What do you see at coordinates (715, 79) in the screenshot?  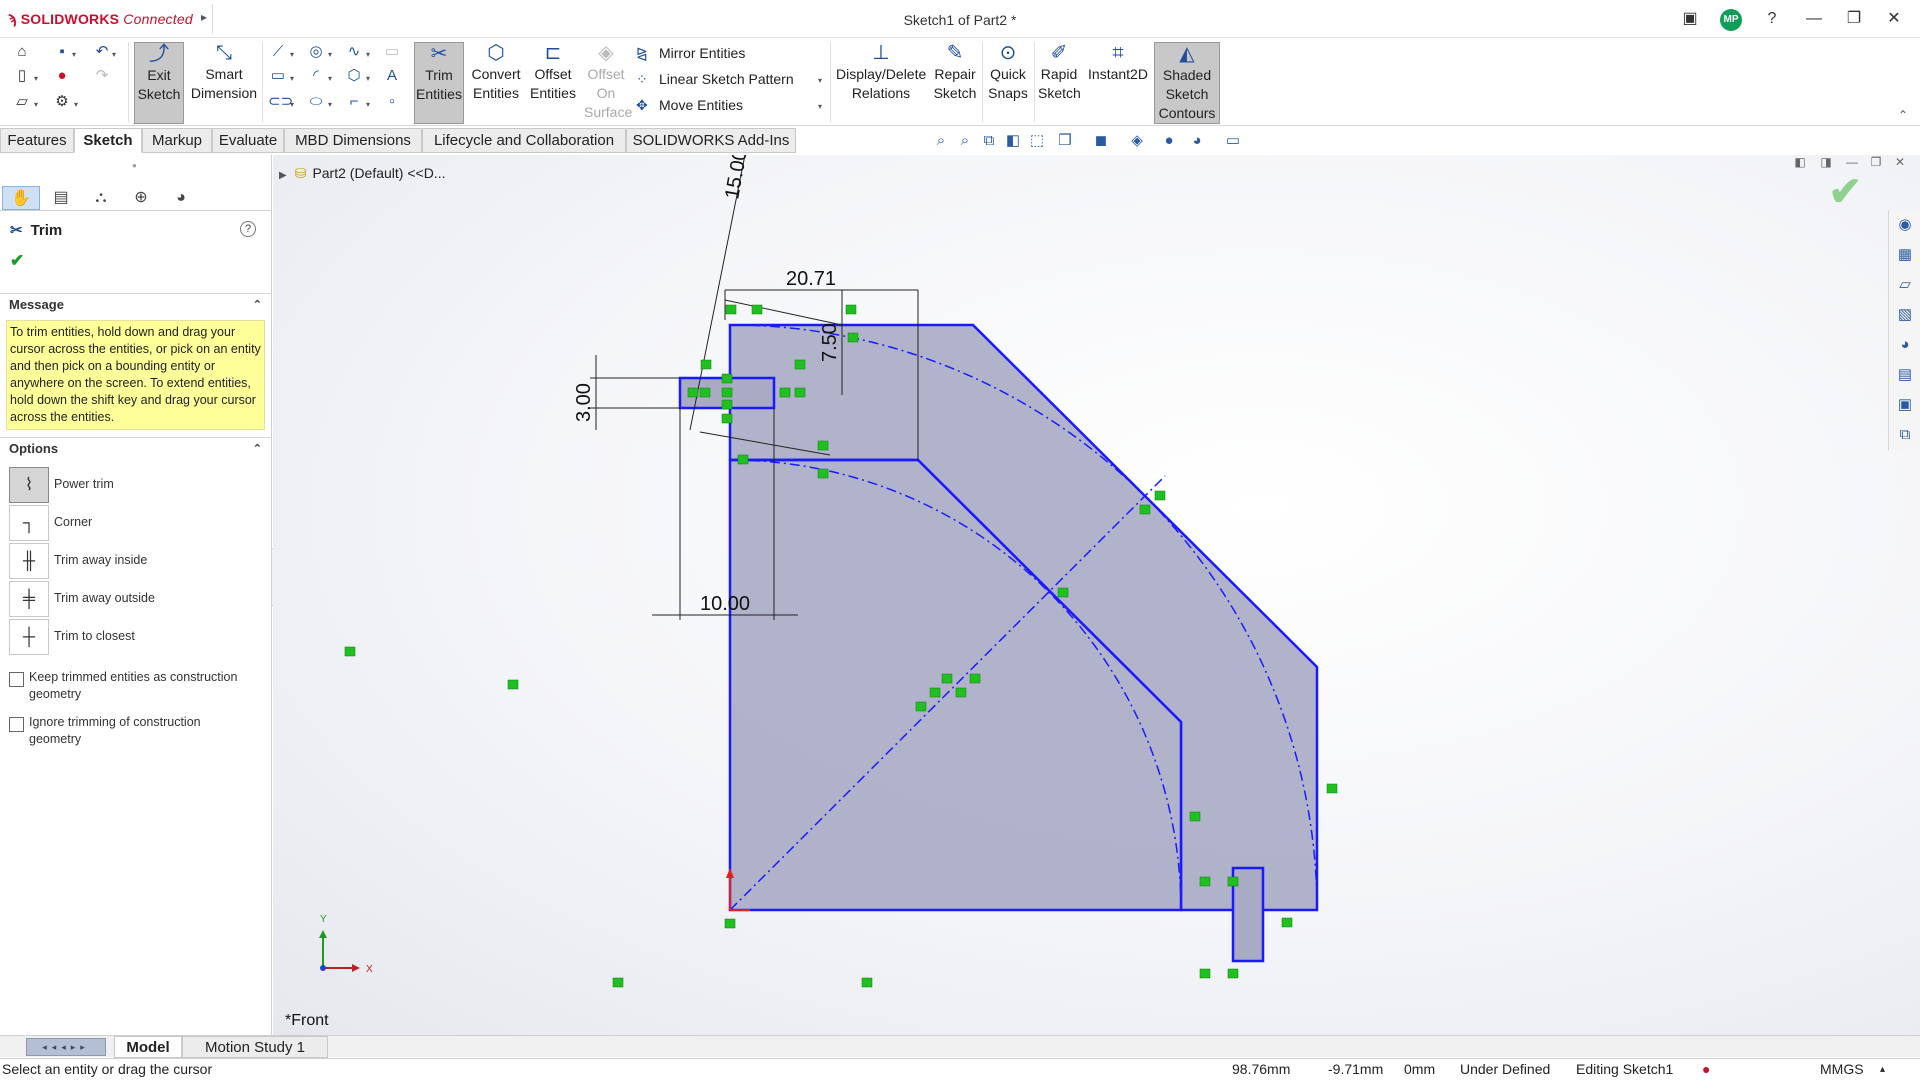 I see `linear-sketch-pattern-button: ⁘ Linear Sketch Pattern` at bounding box center [715, 79].